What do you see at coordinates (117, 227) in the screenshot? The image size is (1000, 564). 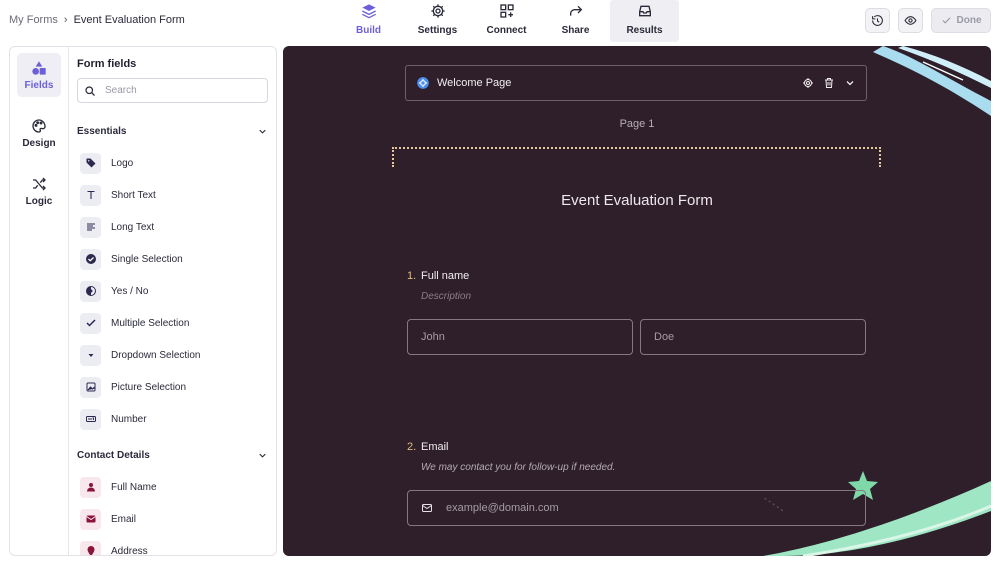 I see `field-item-long-text: Long Text` at bounding box center [117, 227].